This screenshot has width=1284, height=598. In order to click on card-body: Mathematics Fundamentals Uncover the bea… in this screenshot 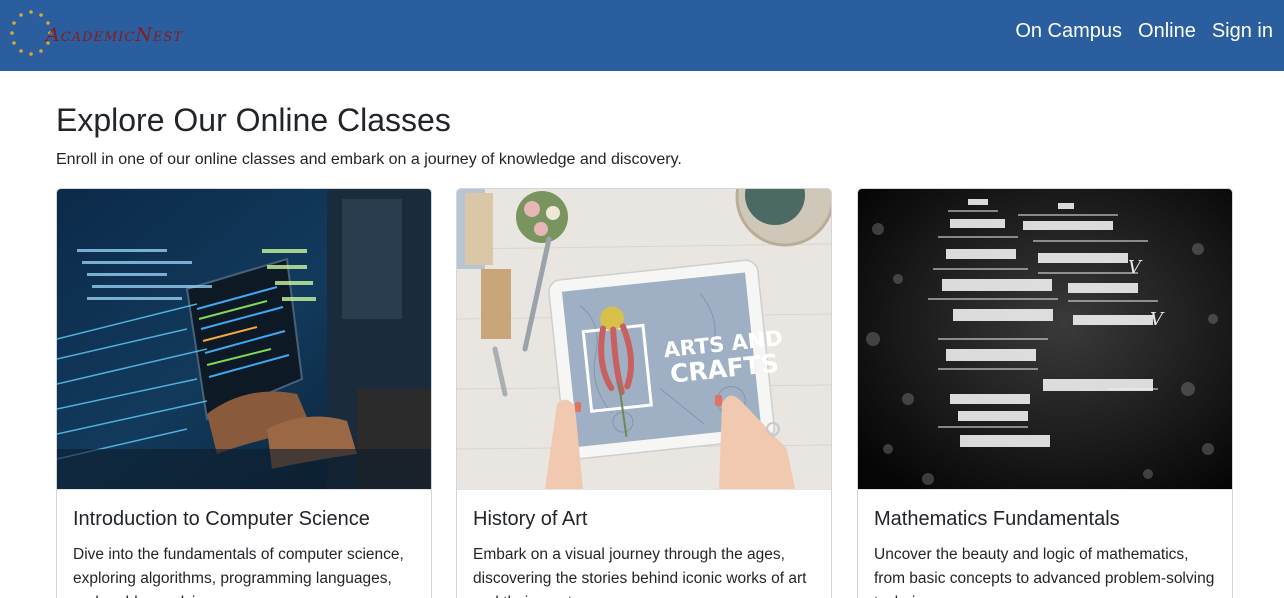, I will do `click(1045, 543)`.